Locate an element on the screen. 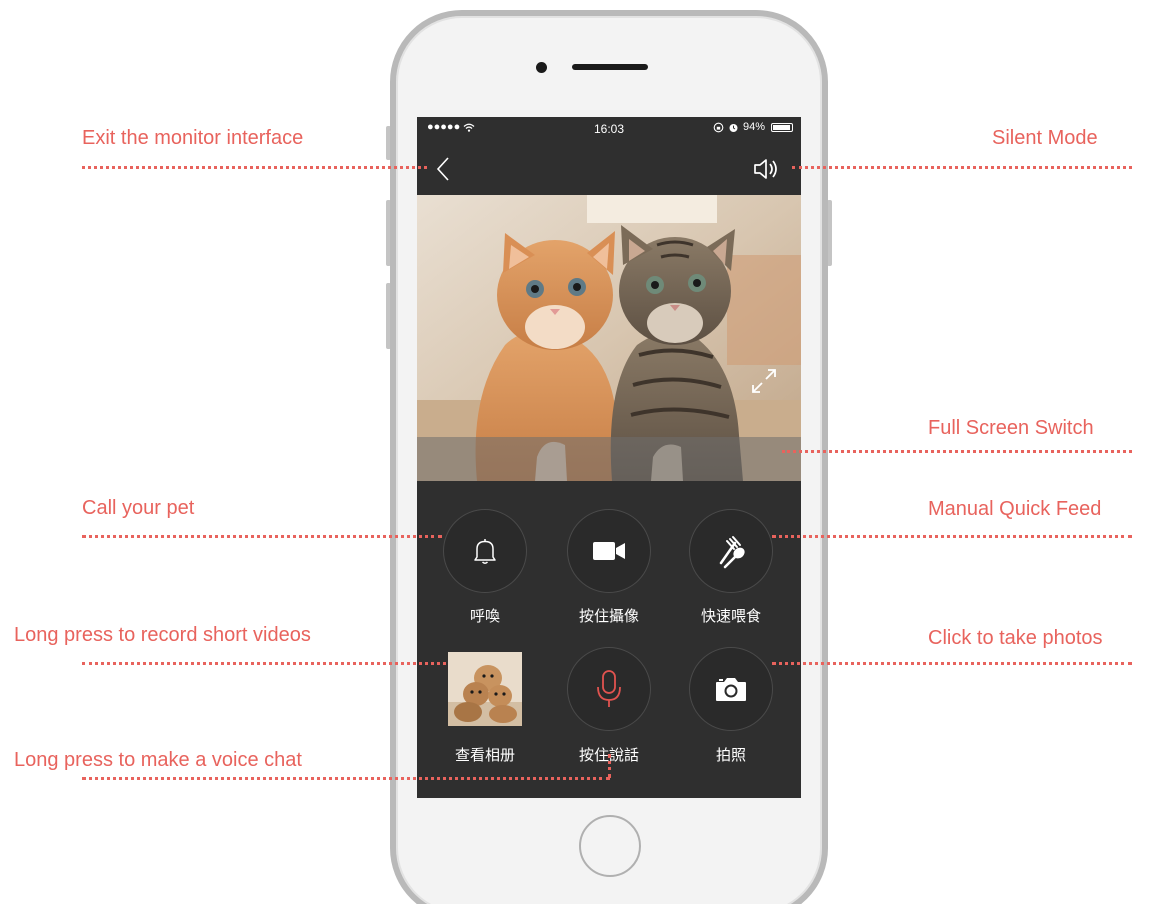 The height and width of the screenshot is (904, 1155). home-button is located at coordinates (610, 846).